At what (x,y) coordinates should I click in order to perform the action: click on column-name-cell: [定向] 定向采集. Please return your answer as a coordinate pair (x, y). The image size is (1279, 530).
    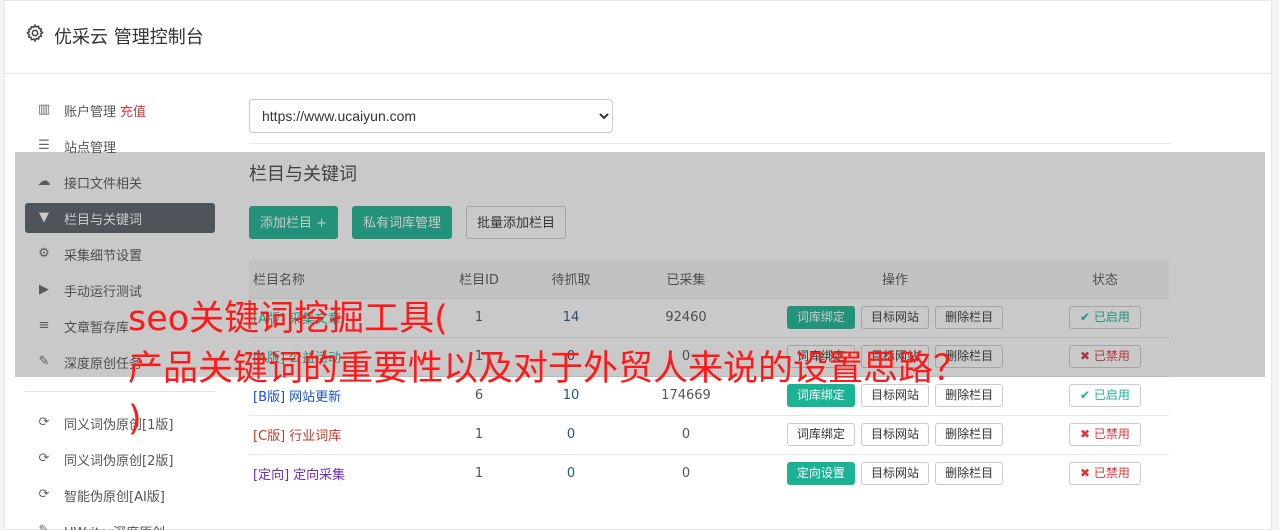
    Looking at the image, I should click on (344, 473).